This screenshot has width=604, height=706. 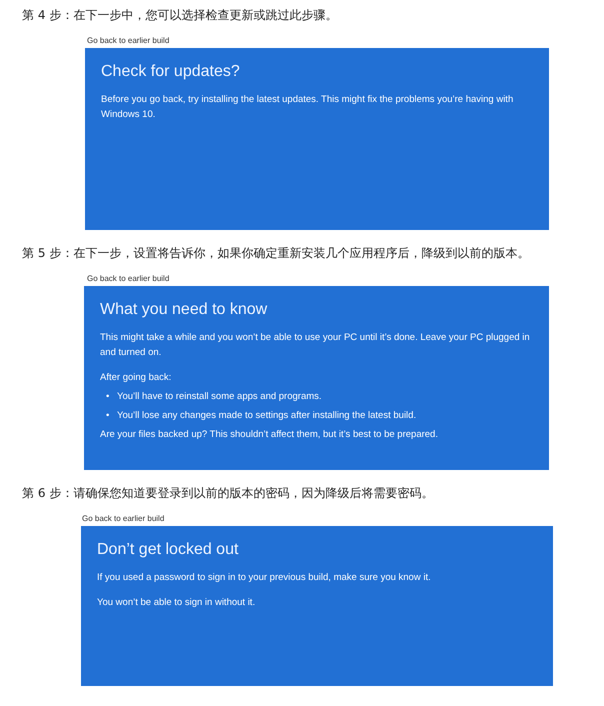 I want to click on body-text: You won’t be able to sign in without it., so click(x=176, y=603).